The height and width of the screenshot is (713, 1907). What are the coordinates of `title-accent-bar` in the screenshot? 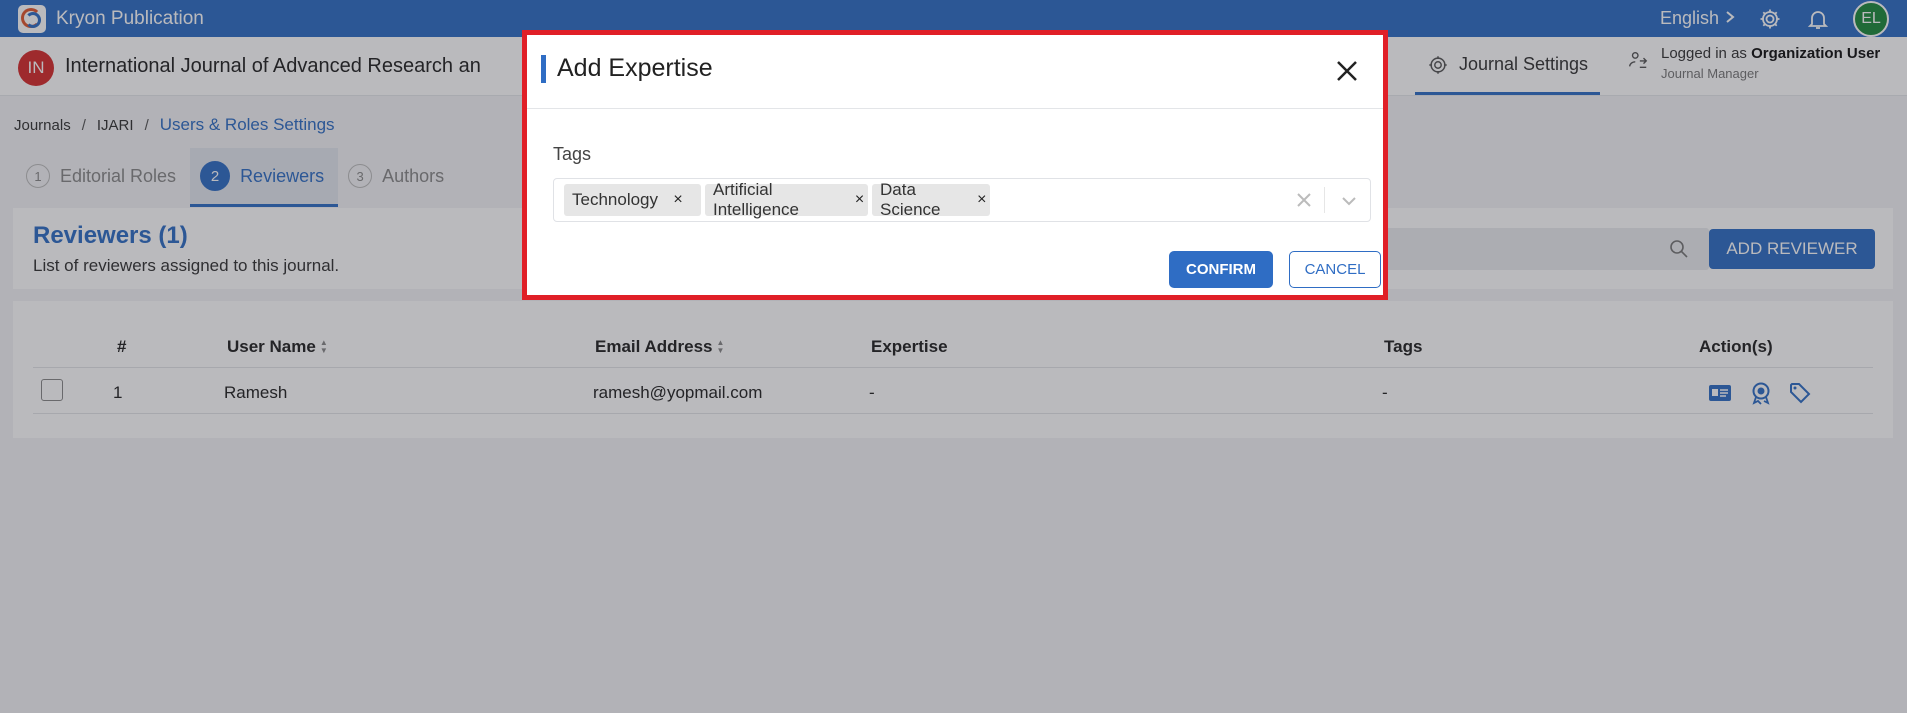 It's located at (543, 69).